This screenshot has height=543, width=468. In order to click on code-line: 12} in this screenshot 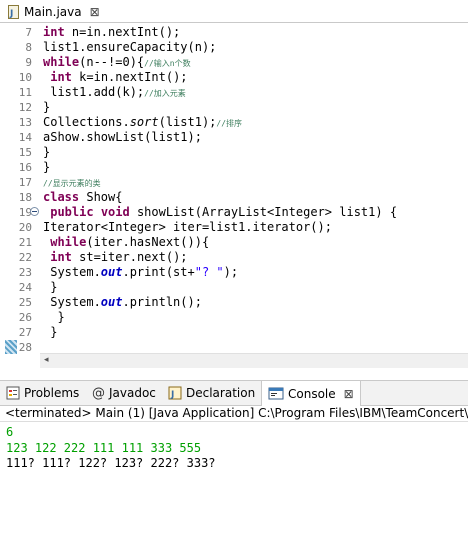, I will do `click(234, 107)`.